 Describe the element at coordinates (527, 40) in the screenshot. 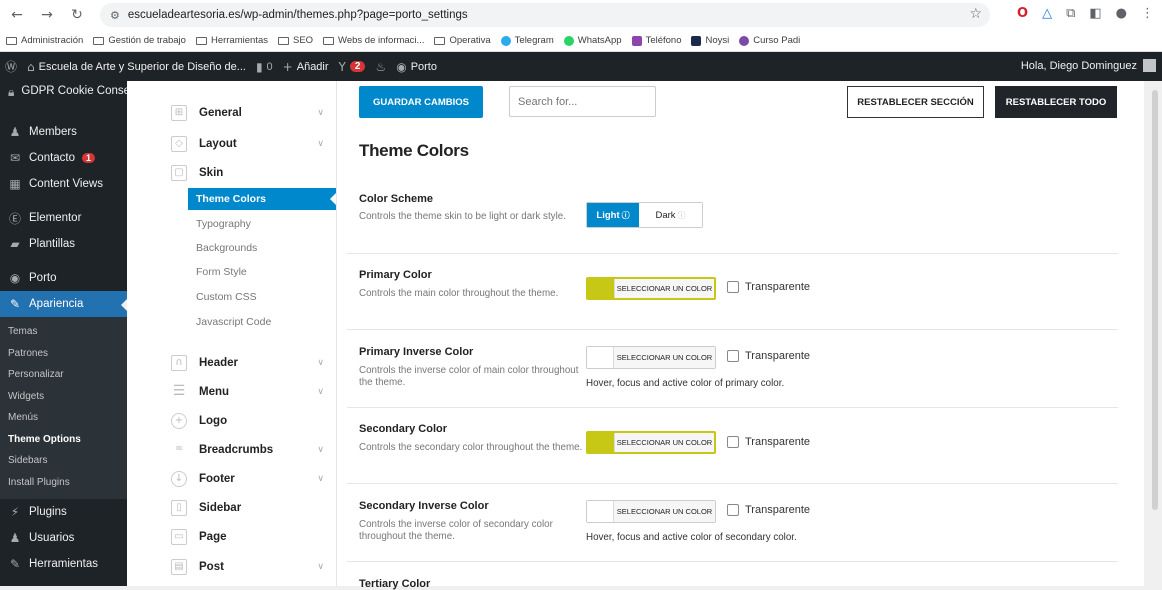

I see `bookmark-item: Telegram` at that location.